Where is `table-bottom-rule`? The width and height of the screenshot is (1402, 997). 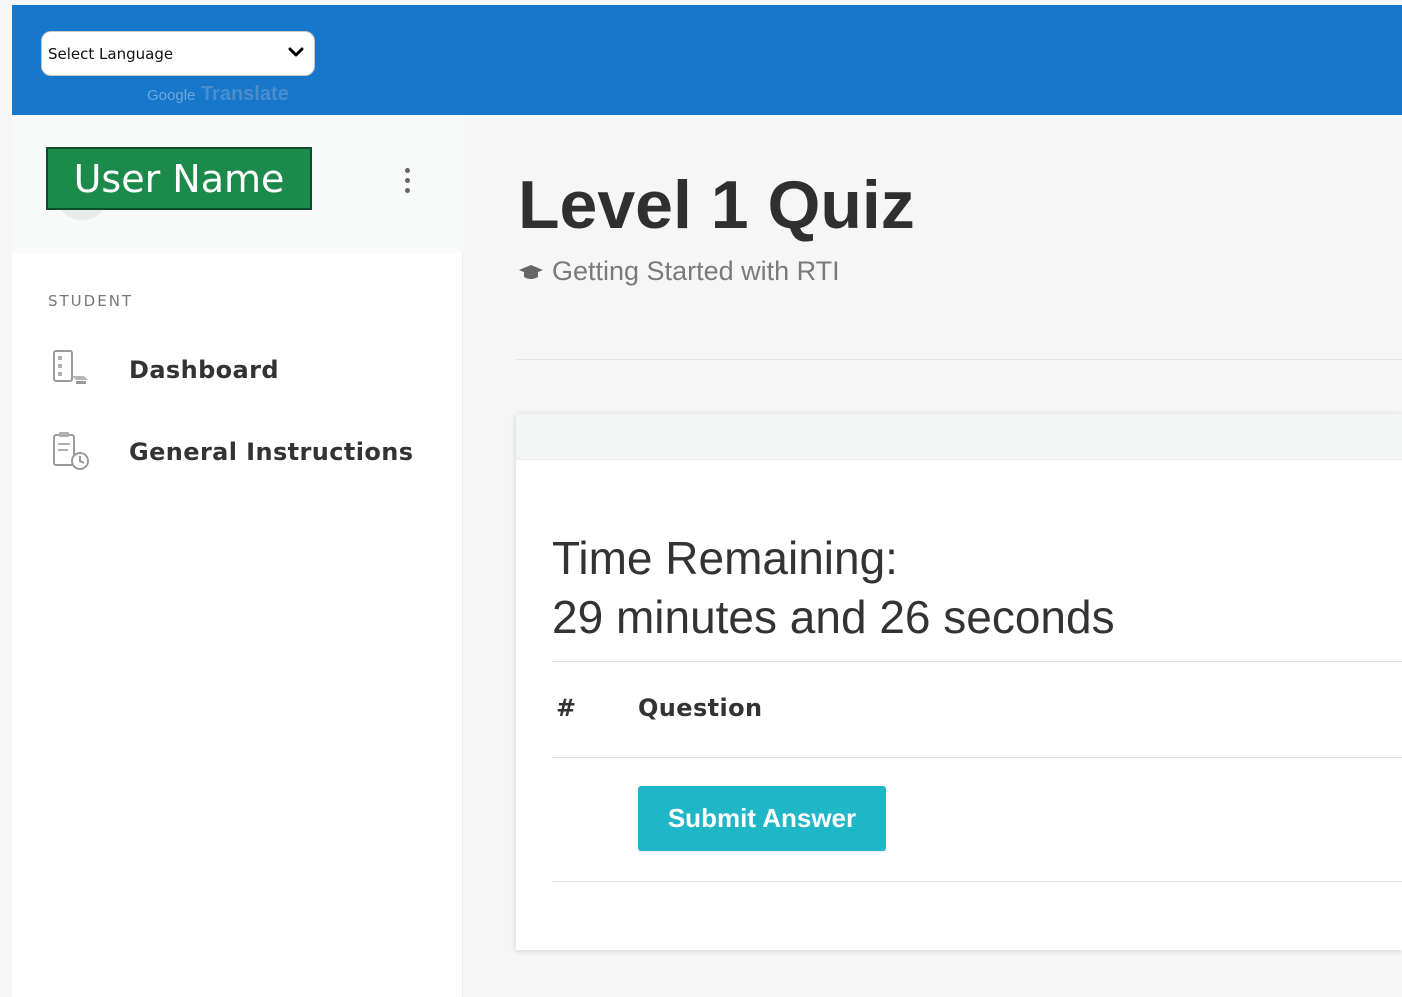
table-bottom-rule is located at coordinates (977, 881).